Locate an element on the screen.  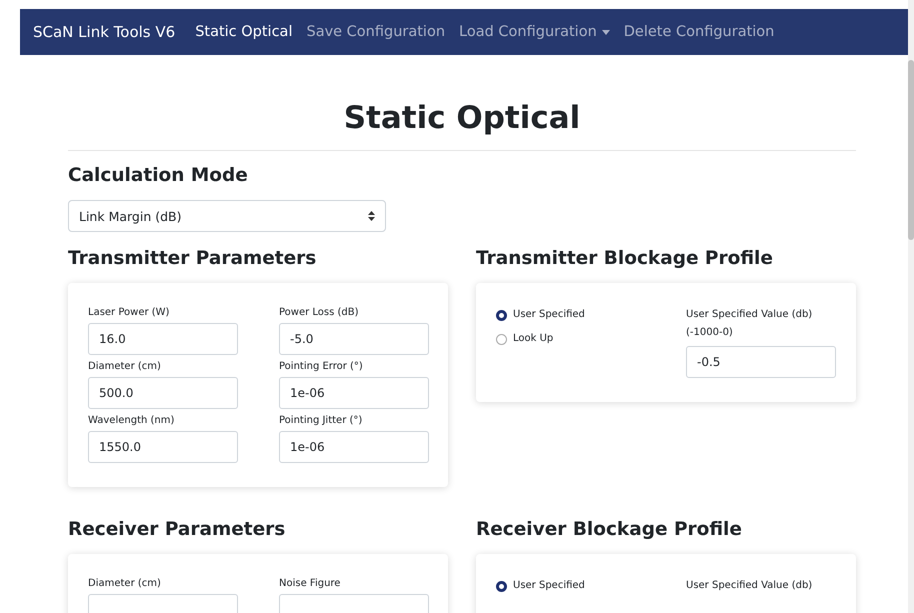
nav-link: Save Configuration is located at coordinates (376, 32).